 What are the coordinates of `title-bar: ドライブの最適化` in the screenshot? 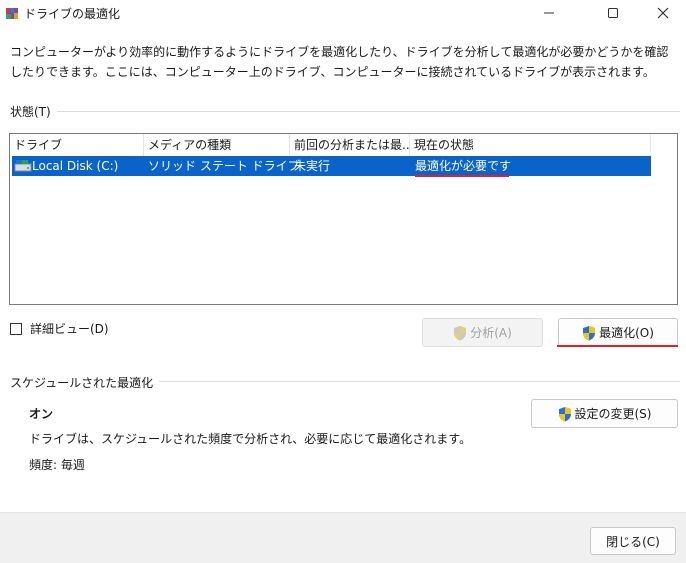 It's located at (343, 13).